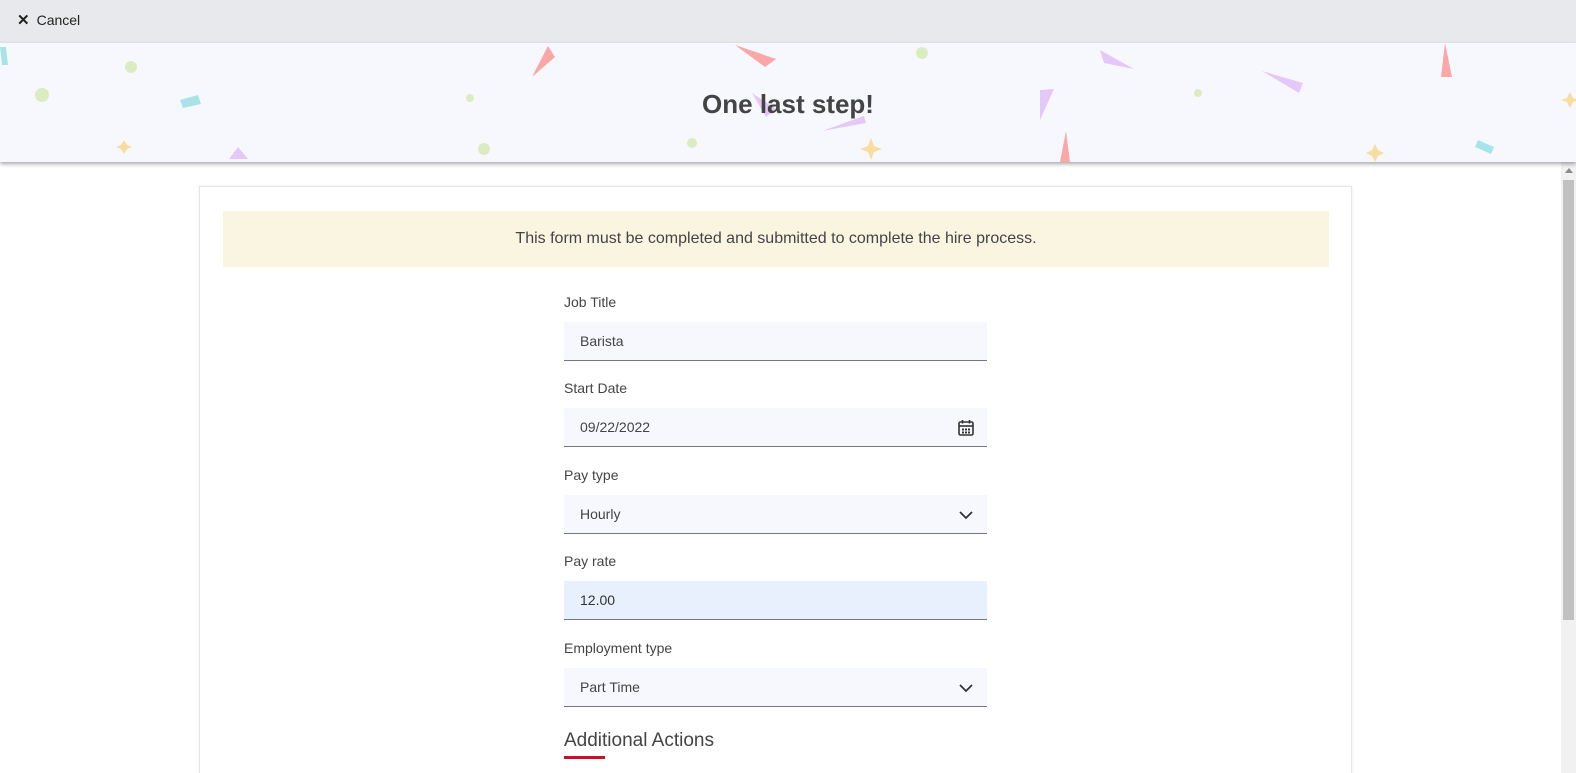 Image resolution: width=1576 pixels, height=773 pixels. Describe the element at coordinates (966, 428) in the screenshot. I see `calendar-icon` at that location.